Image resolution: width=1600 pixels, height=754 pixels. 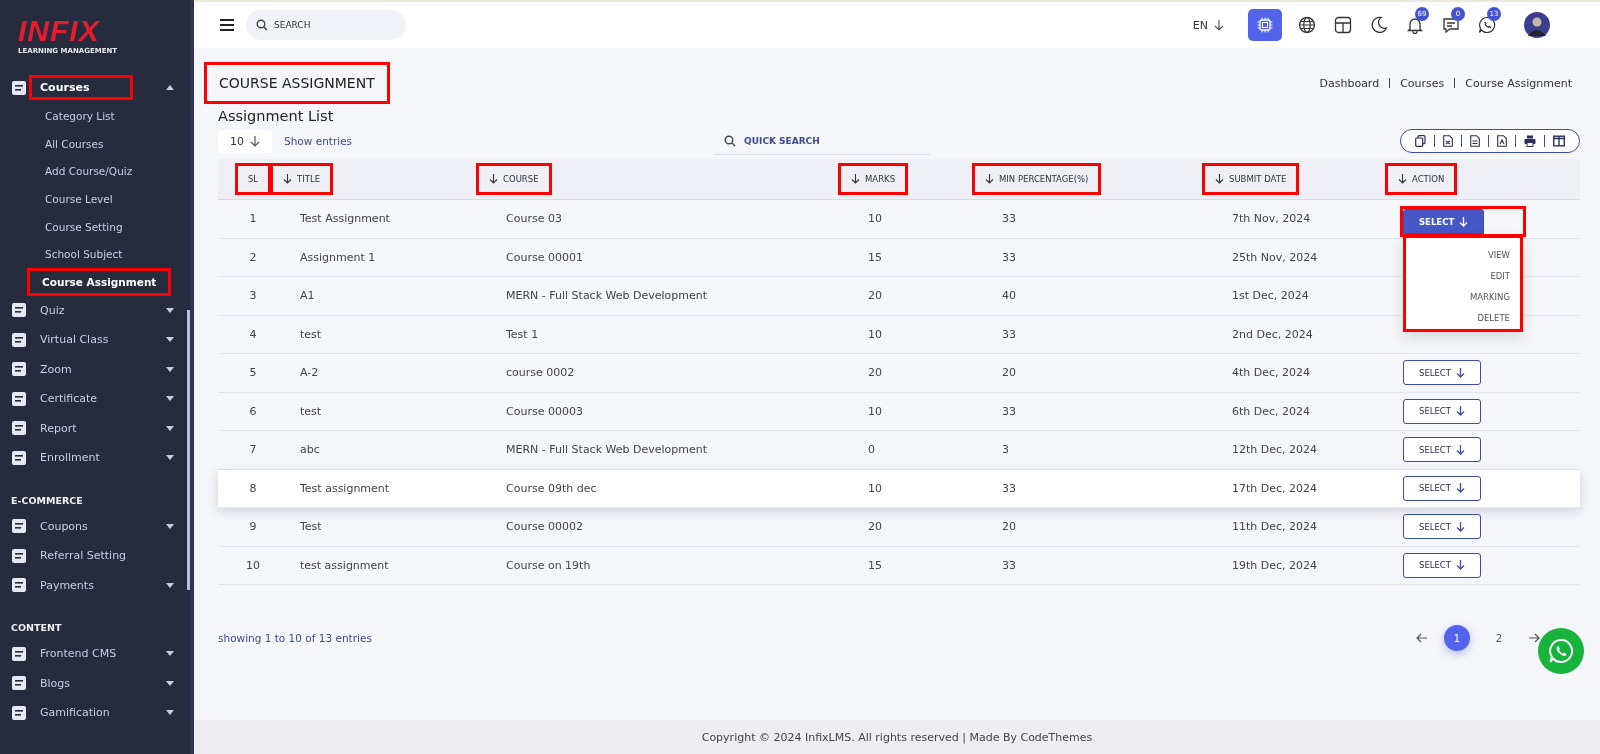 I want to click on column-header: COURSE, so click(x=514, y=179).